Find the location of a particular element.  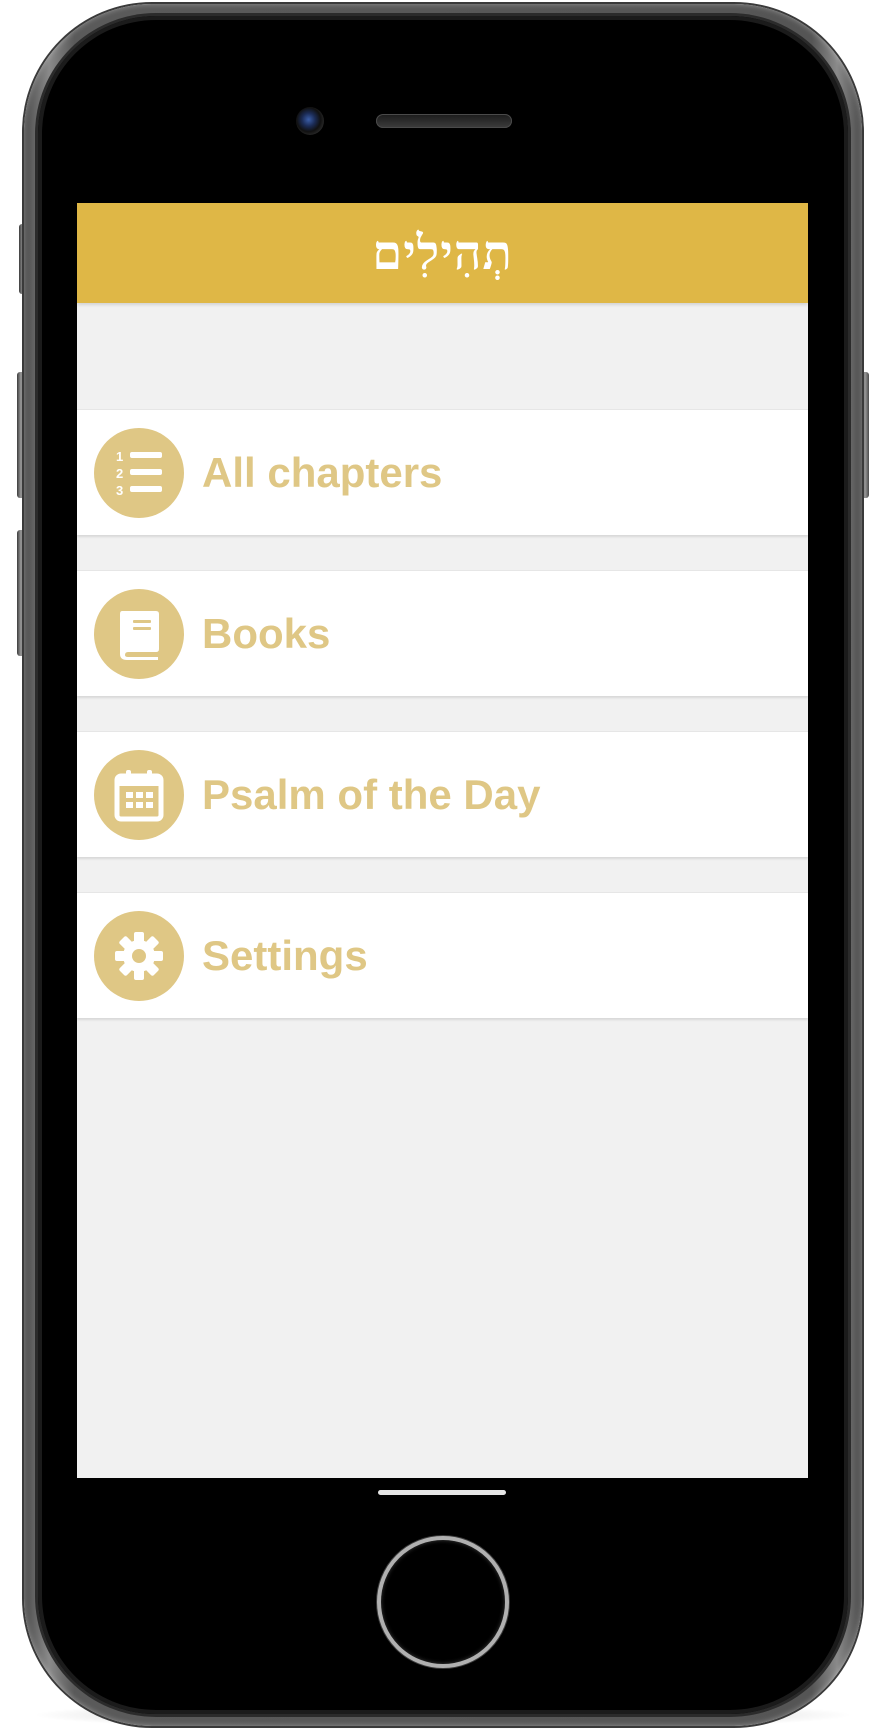

power-button is located at coordinates (865, 435).